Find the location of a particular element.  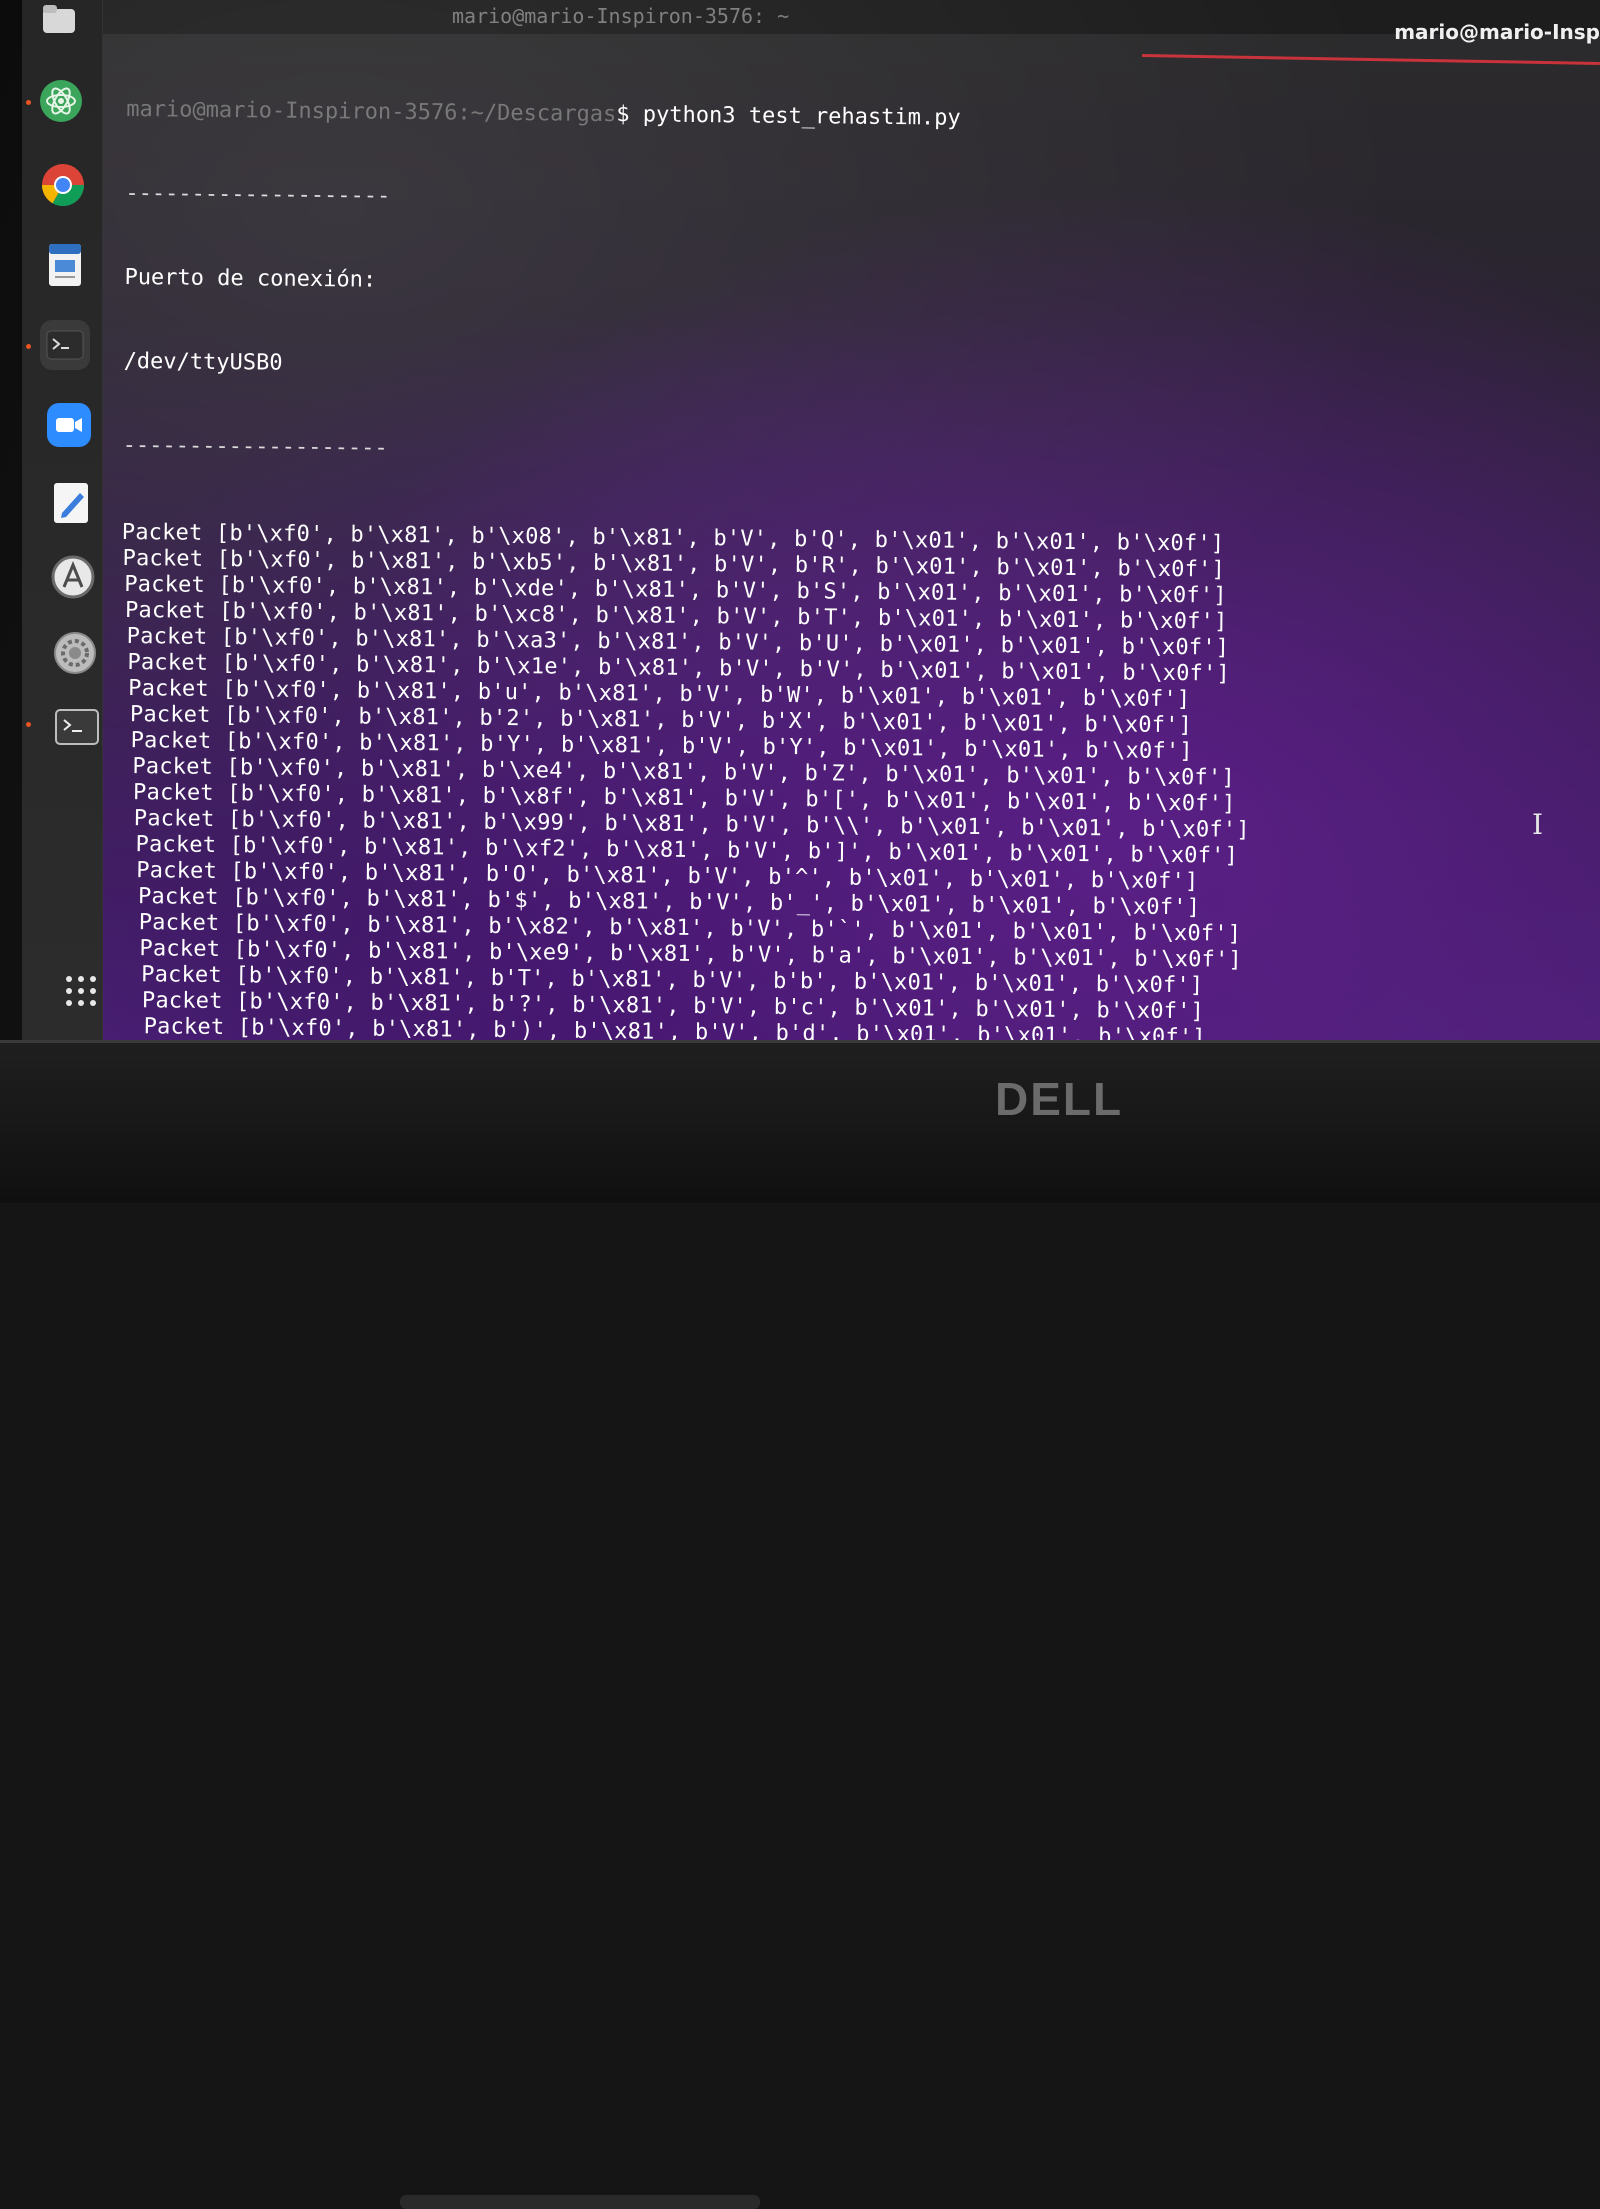

atom-icon is located at coordinates (61, 101).